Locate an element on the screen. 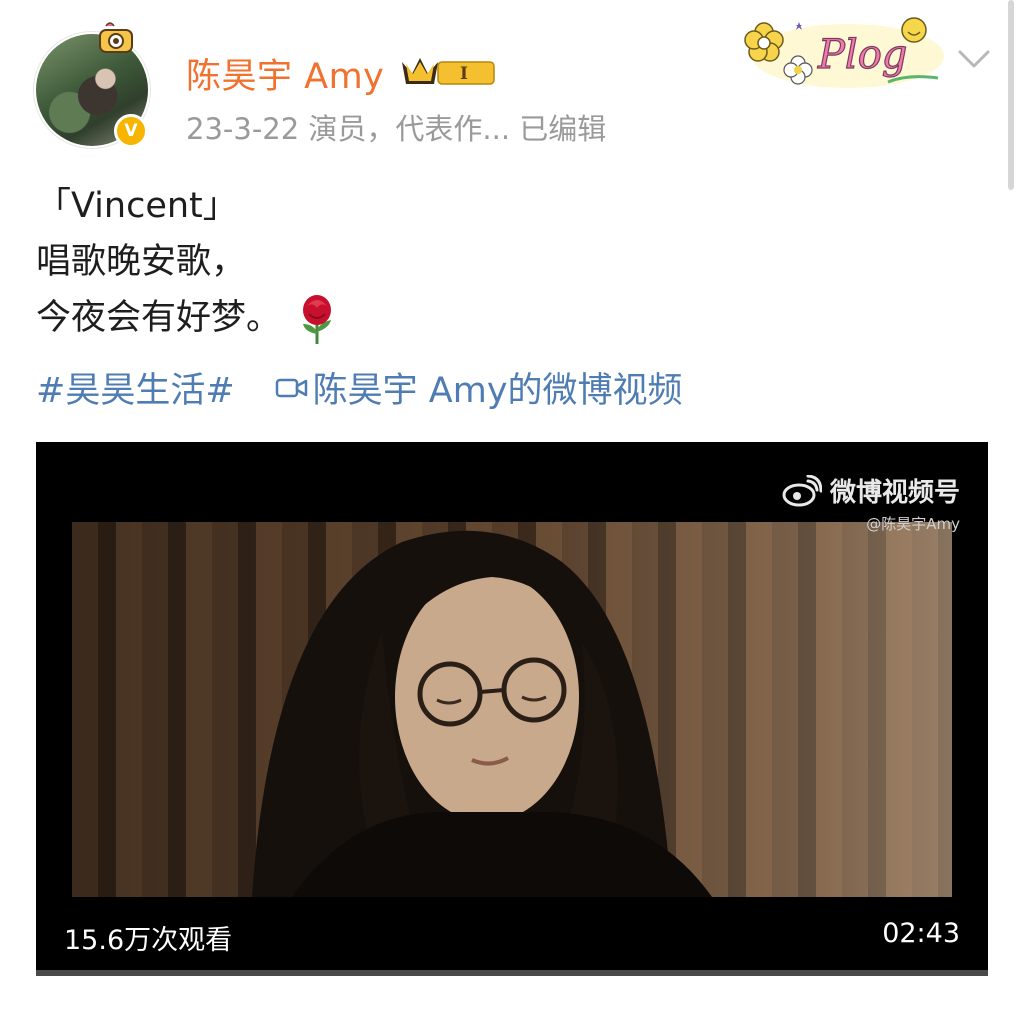 This screenshot has width=1024, height=1013. svg-text: Plog is located at coordinates (862, 55).